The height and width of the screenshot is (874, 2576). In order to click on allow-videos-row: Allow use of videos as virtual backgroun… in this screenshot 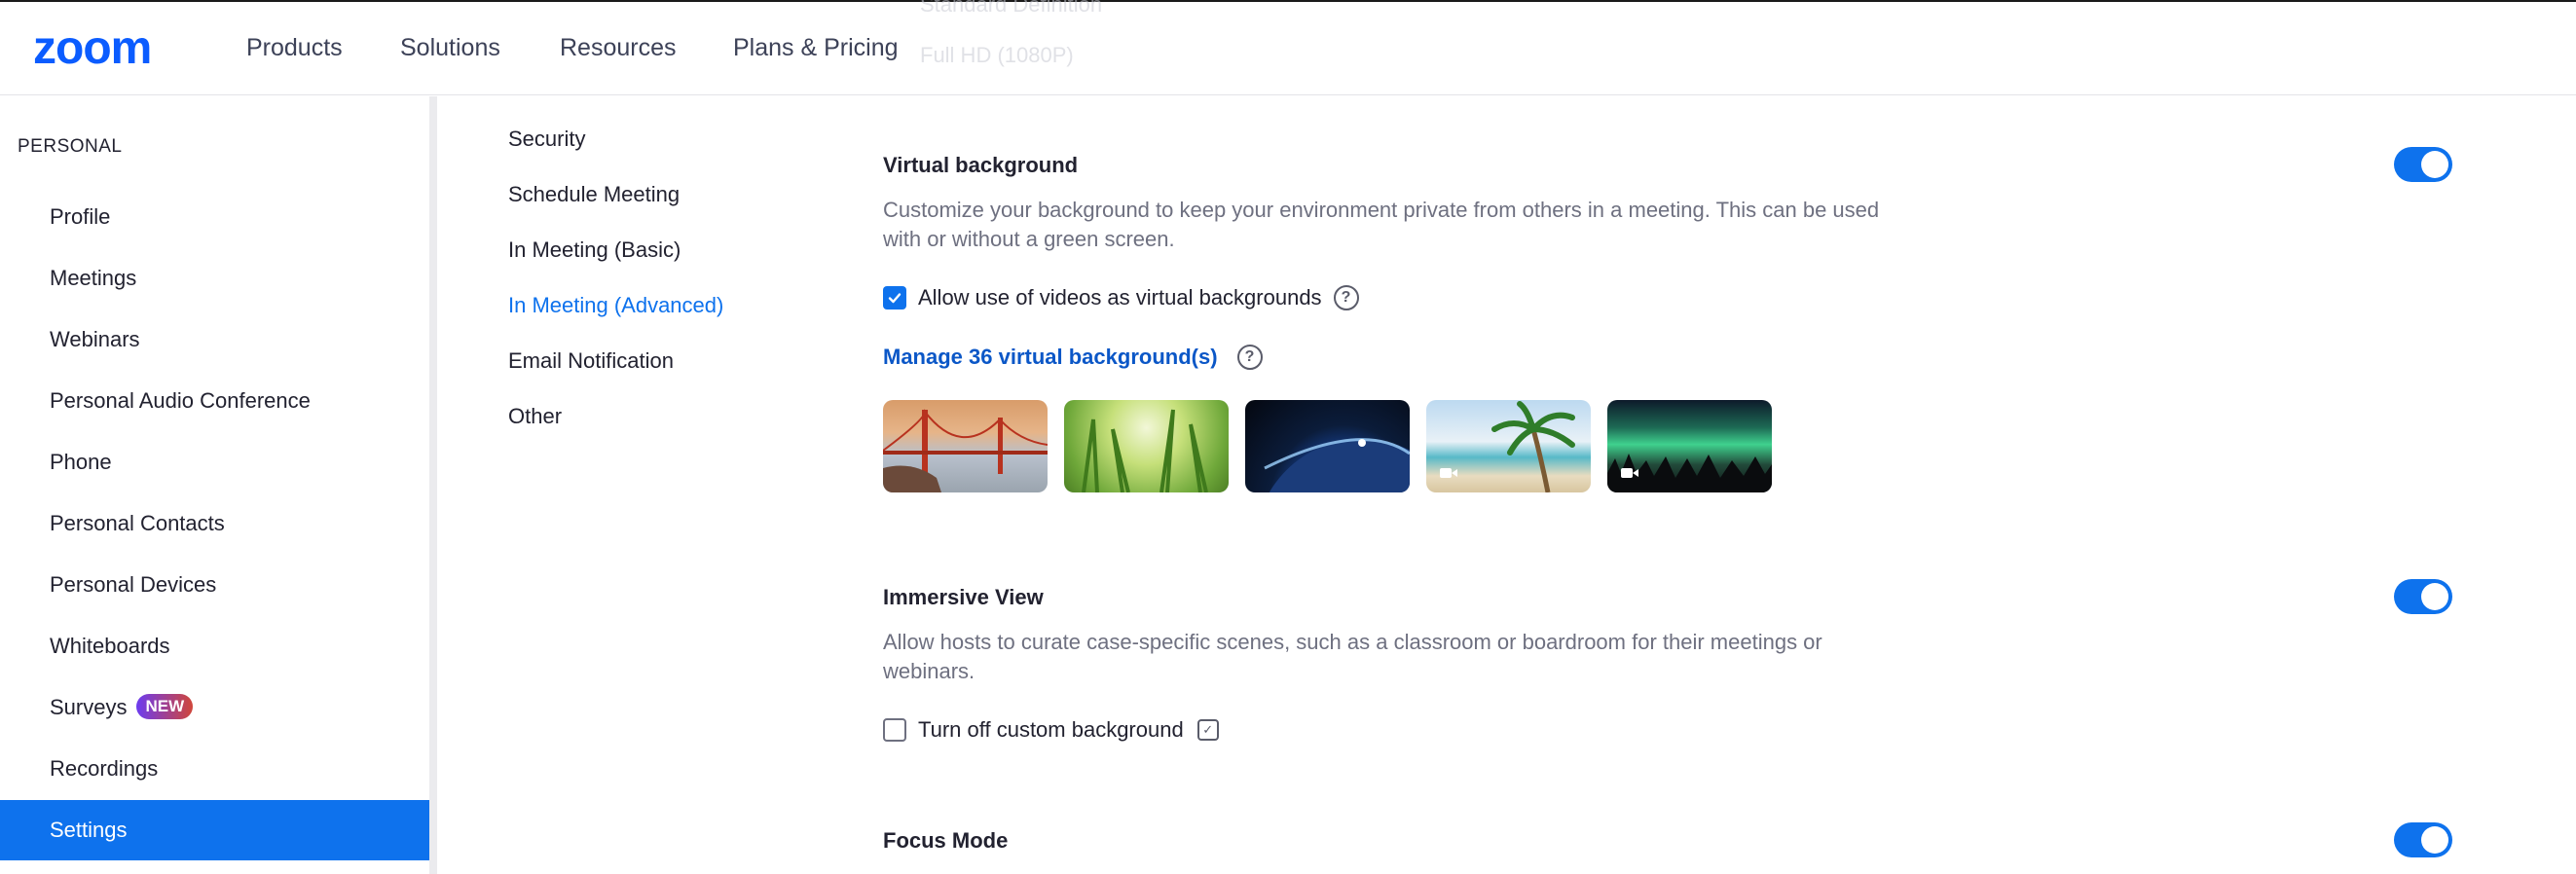, I will do `click(1121, 297)`.